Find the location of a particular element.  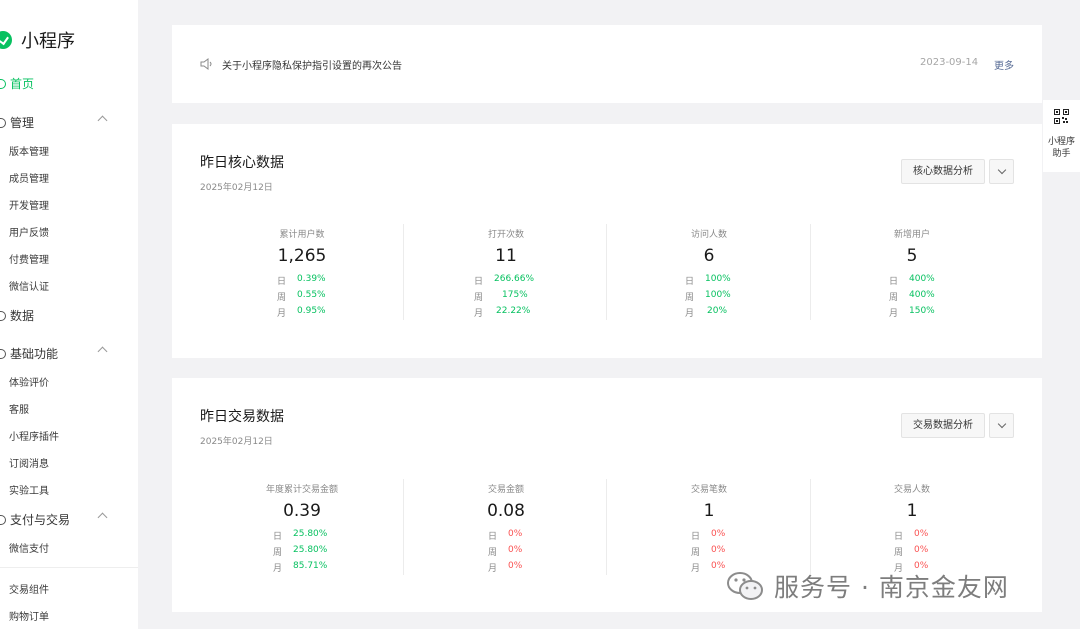

metric-label: 新增用户 is located at coordinates (911, 235).